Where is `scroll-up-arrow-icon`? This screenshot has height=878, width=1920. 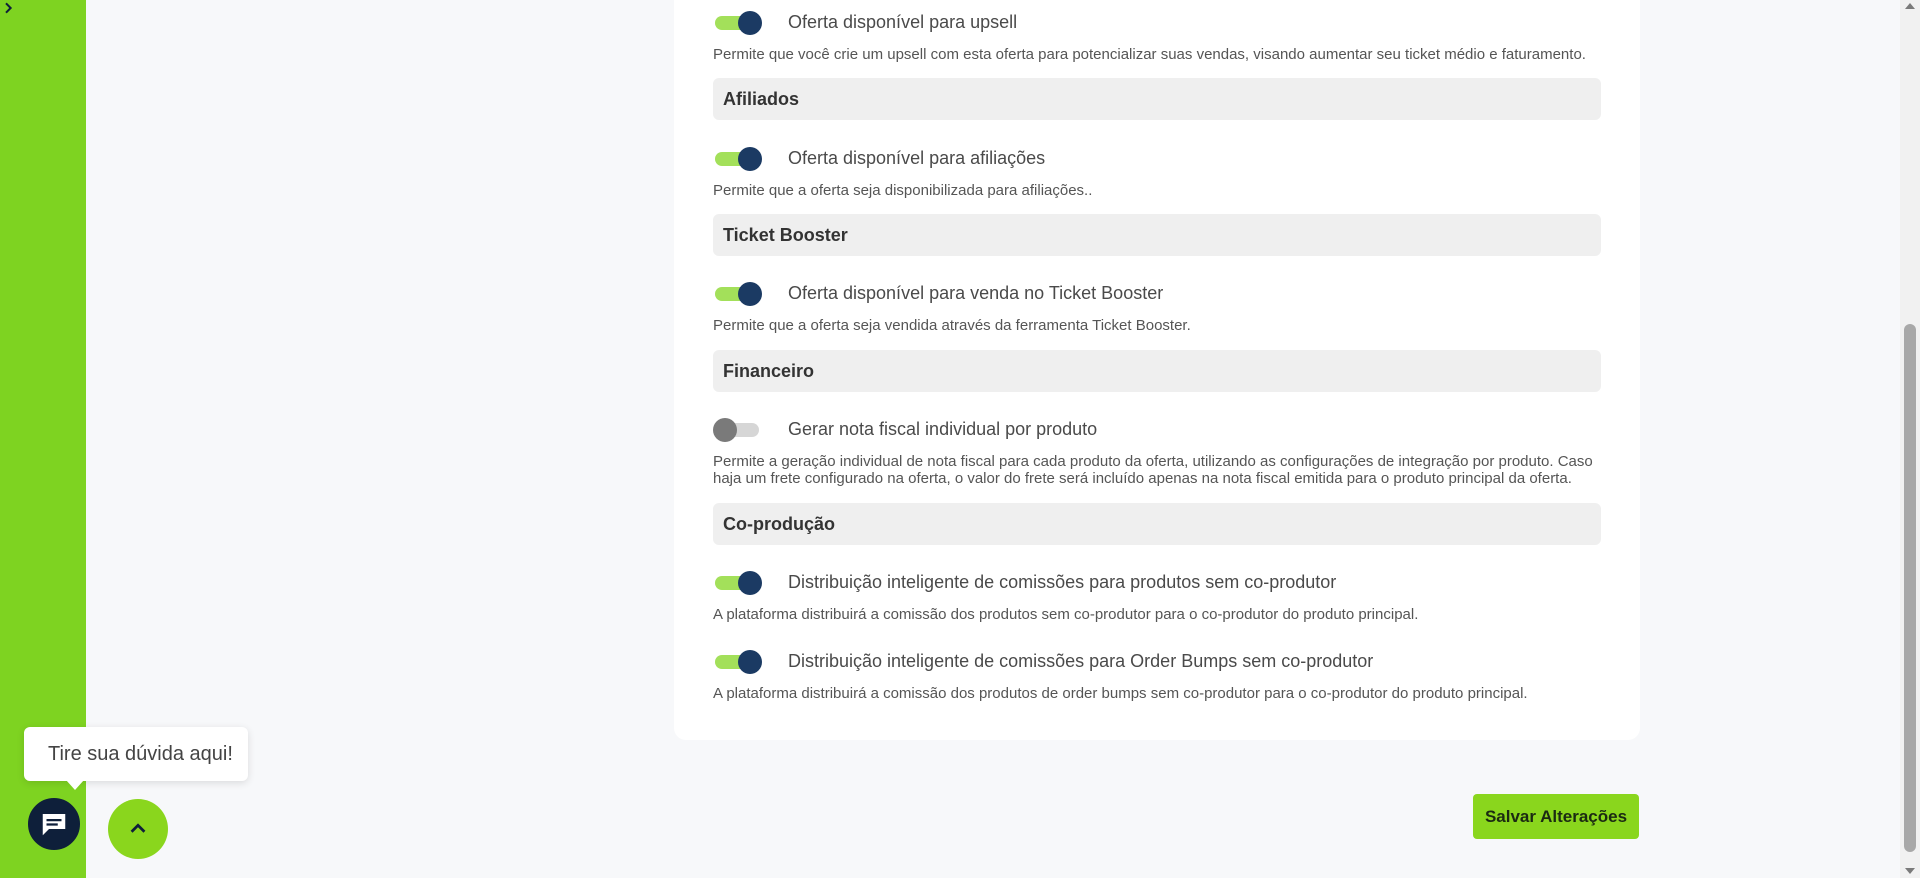 scroll-up-arrow-icon is located at coordinates (1910, 6).